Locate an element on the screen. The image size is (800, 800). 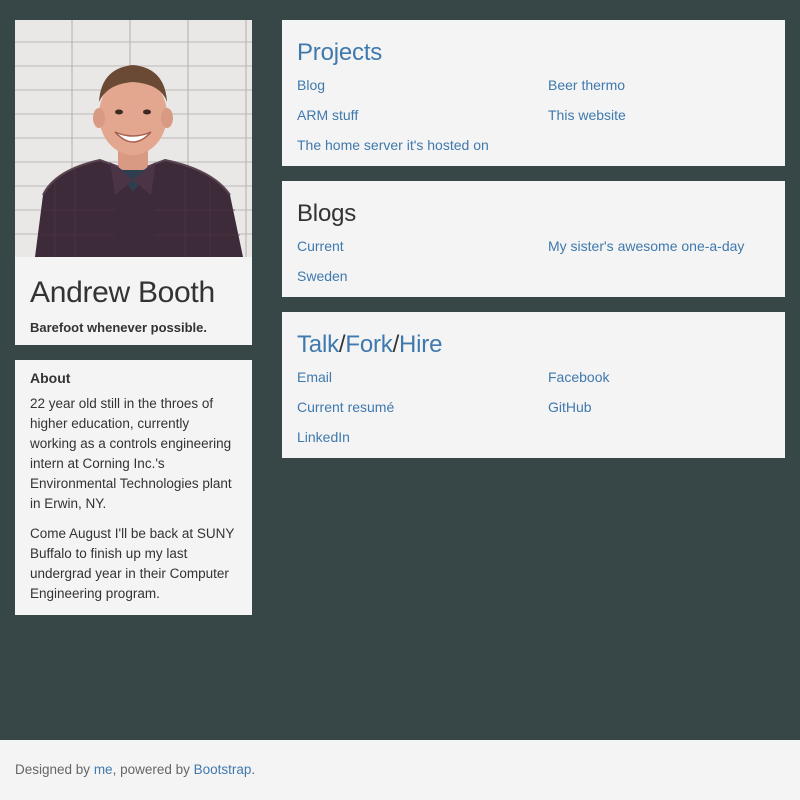
contact-link-linkedin: LinkedIn is located at coordinates (422, 437).